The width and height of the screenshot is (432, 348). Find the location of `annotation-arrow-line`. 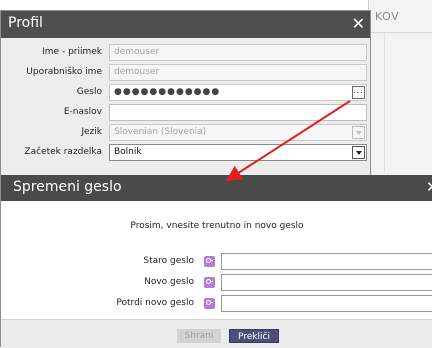

annotation-arrow-line is located at coordinates (288, 141).